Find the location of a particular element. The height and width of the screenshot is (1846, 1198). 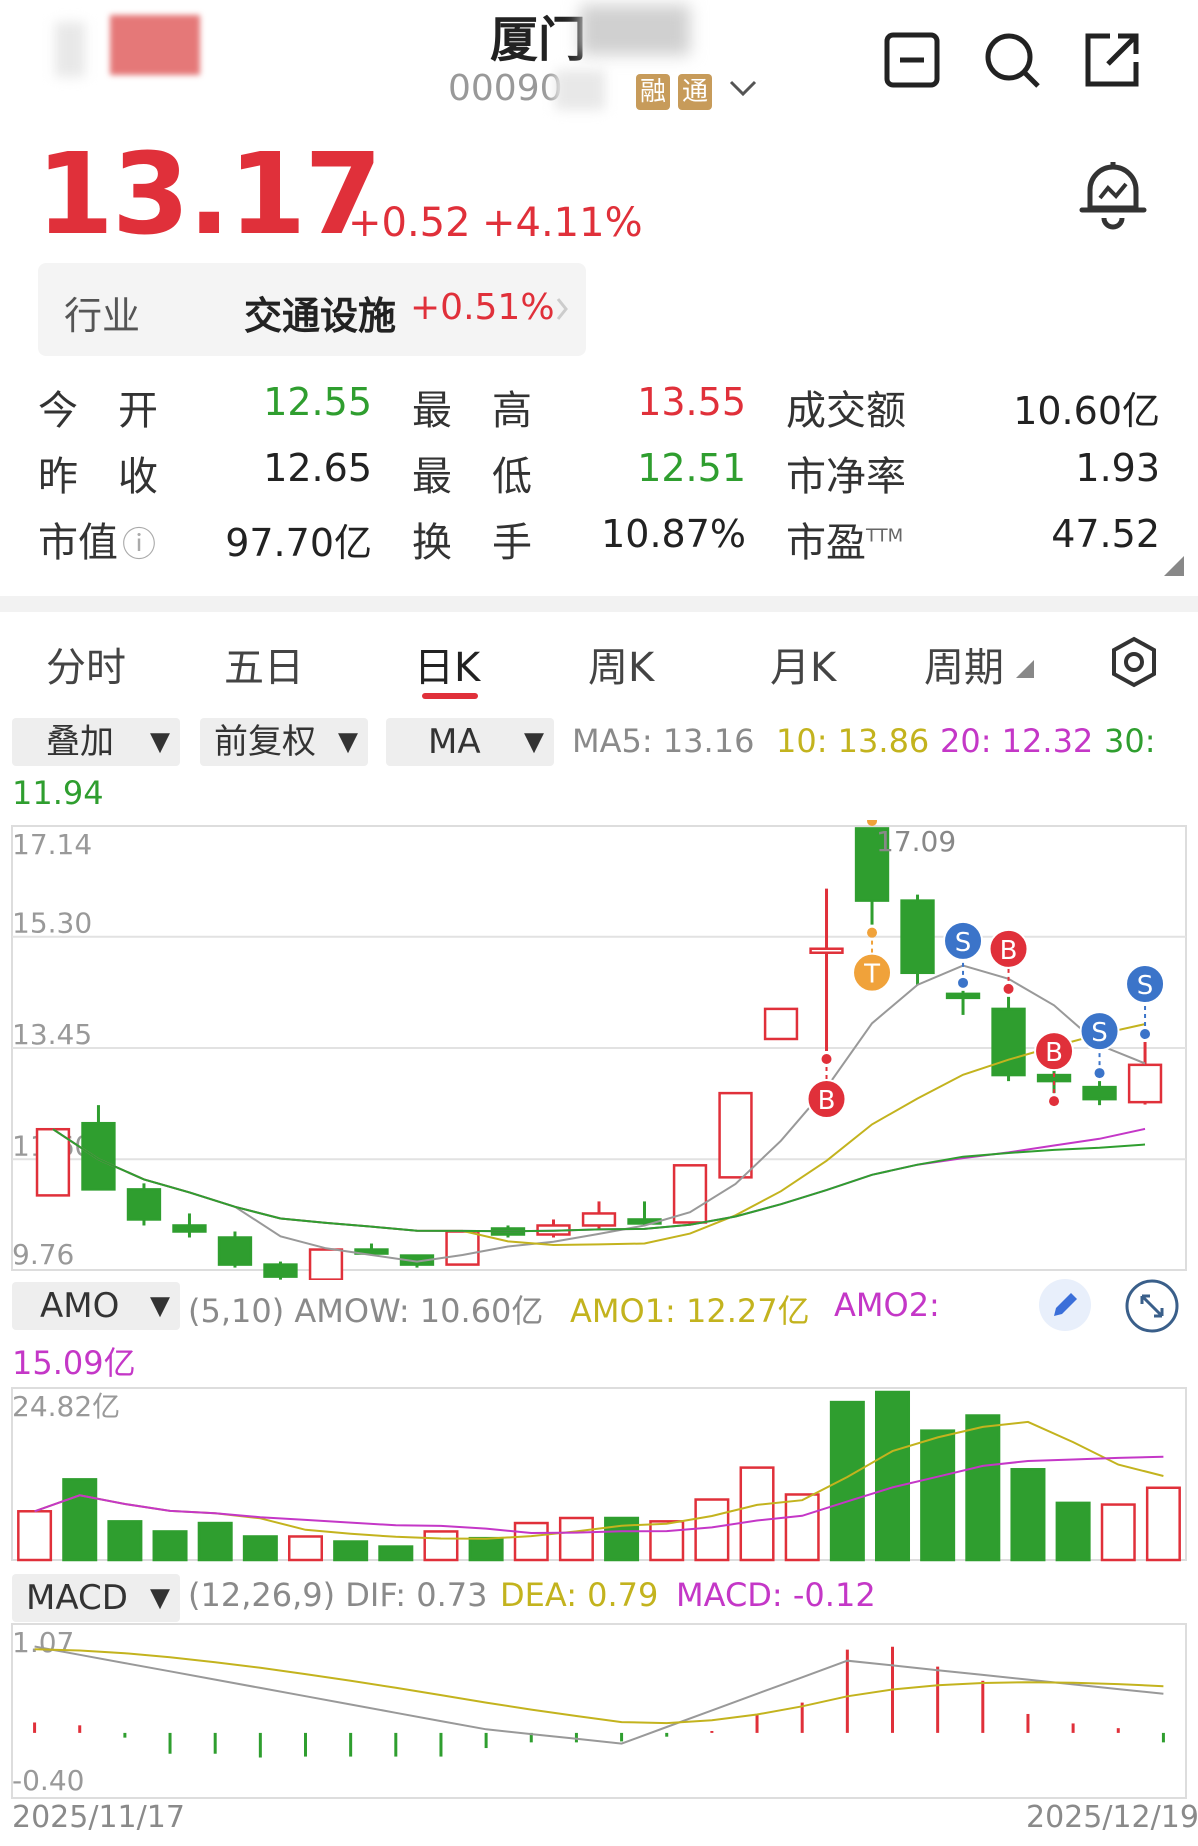

stat-value: 13.55 is located at coordinates (691, 402).